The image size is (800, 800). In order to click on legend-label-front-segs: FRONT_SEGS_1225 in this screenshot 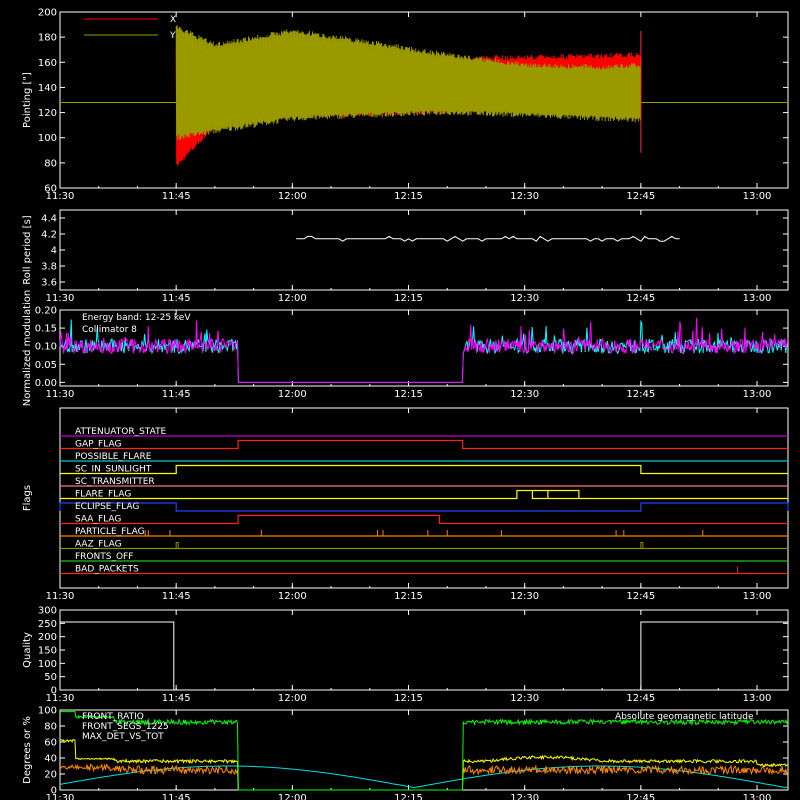, I will do `click(125, 727)`.